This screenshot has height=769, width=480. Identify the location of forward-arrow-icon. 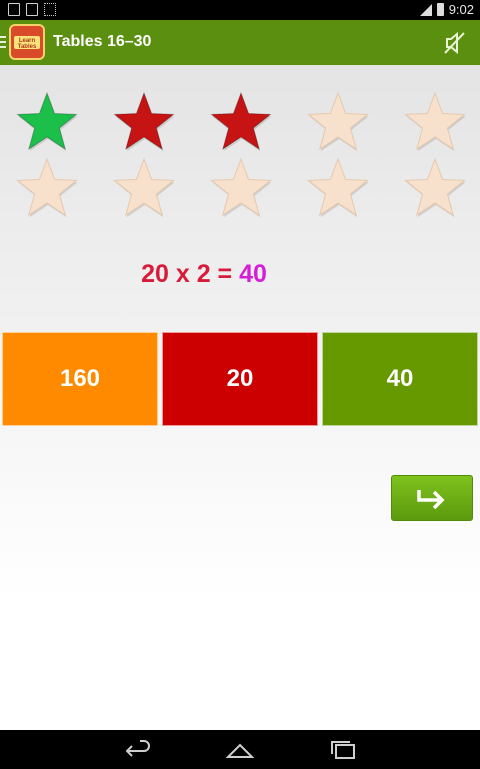
(431, 500).